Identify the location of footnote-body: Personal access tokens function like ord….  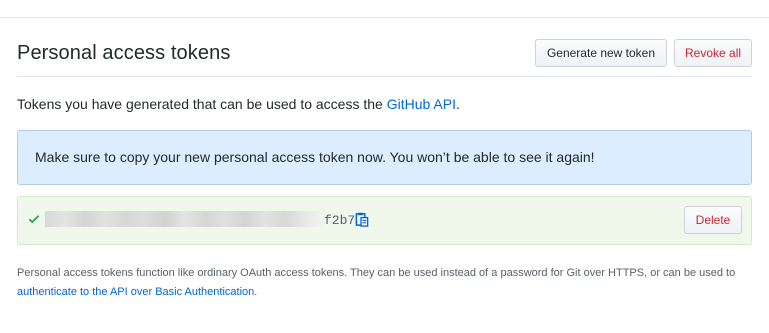
(376, 273).